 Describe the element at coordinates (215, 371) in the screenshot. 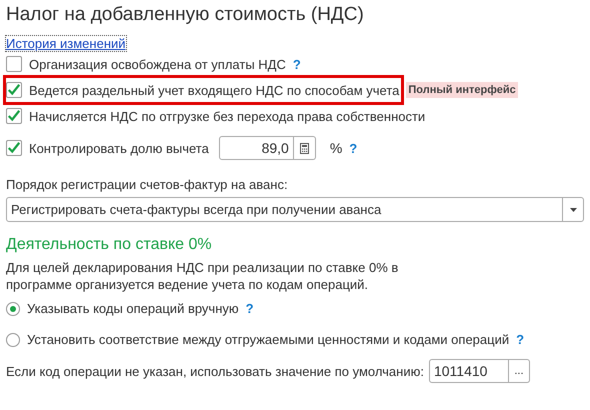

I see `field-label: Если код операции не указан, использовать значение по умолчанию:` at that location.